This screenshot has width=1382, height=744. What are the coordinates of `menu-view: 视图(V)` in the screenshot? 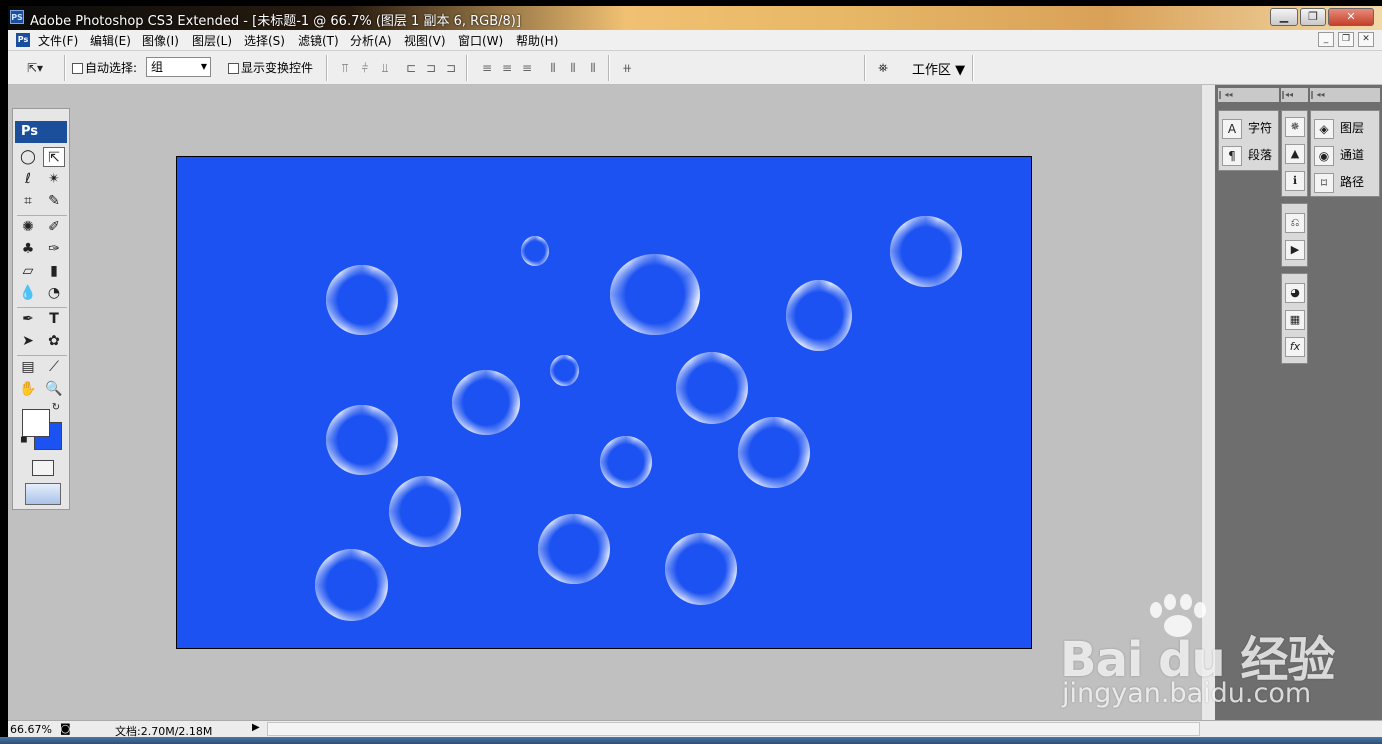 It's located at (425, 40).